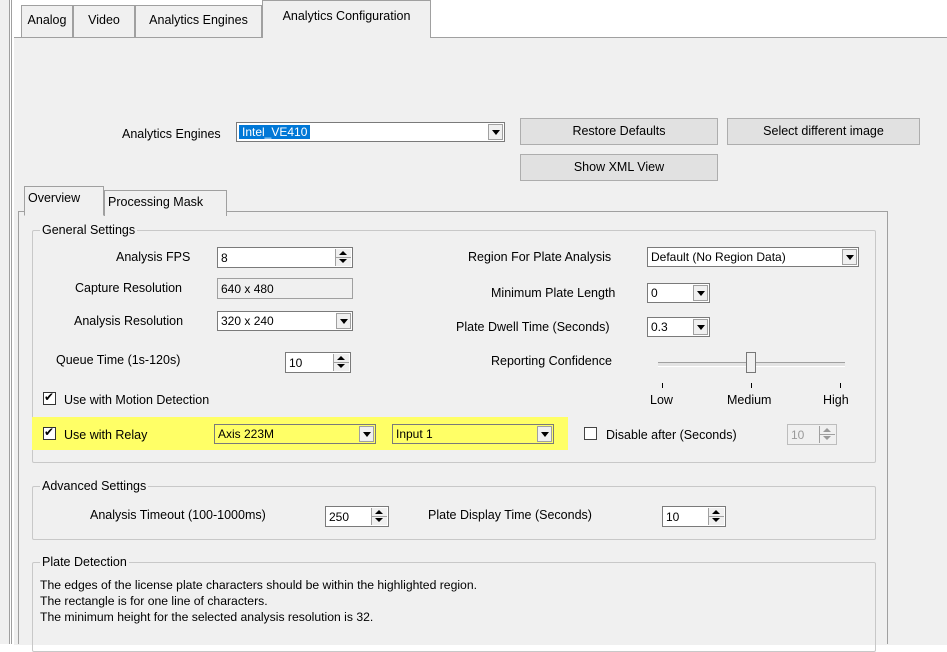 The height and width of the screenshot is (652, 947). Describe the element at coordinates (671, 435) in the screenshot. I see `disable-after-label: Disable after (Seconds)` at that location.